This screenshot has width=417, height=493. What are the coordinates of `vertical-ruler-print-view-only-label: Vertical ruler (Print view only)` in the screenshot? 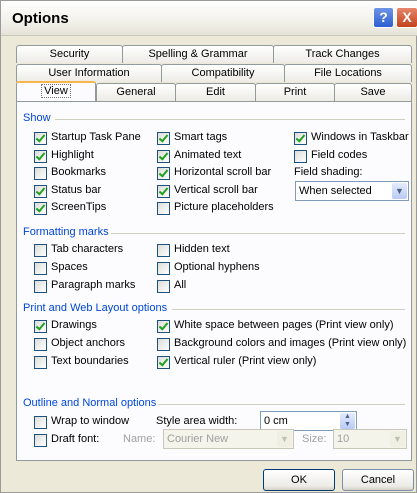 It's located at (245, 361).